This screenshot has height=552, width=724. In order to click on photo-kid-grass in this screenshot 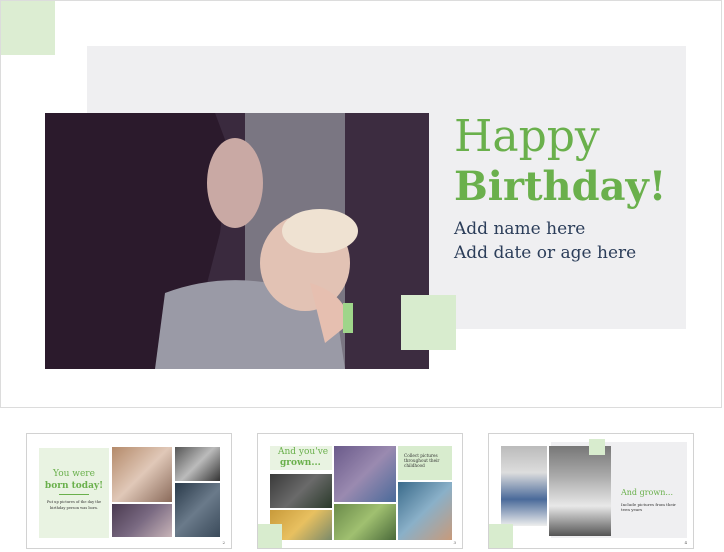, I will do `click(365, 522)`.